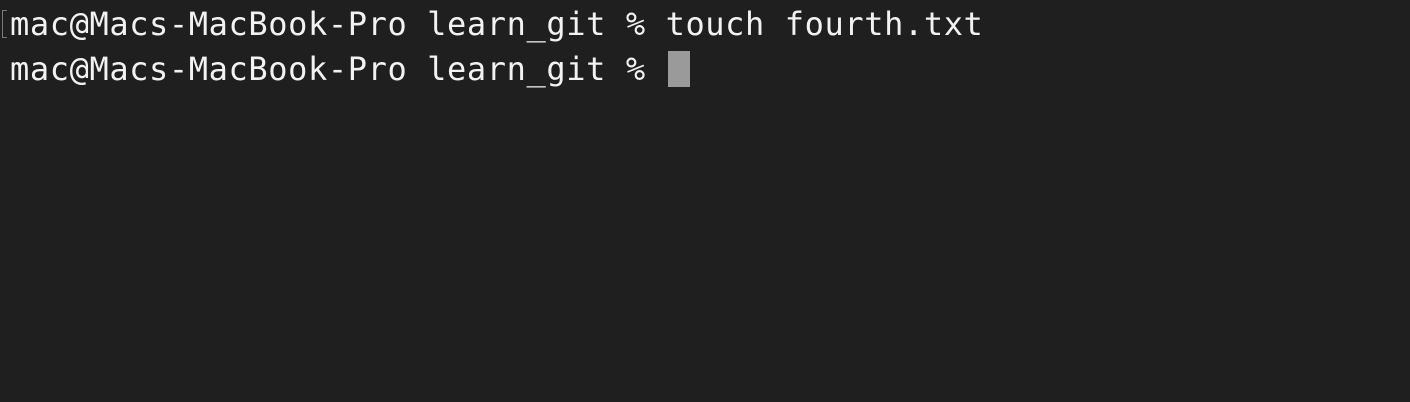  I want to click on typed-command: touch fourth.txt, so click(824, 24).